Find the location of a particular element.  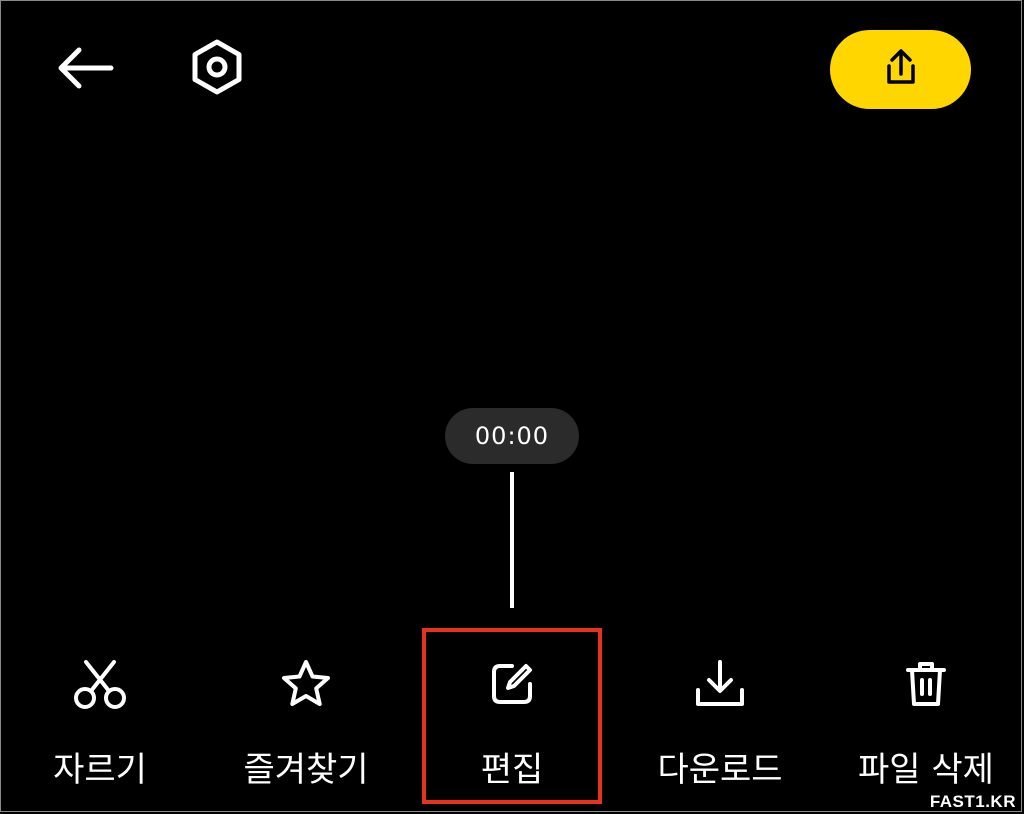

hexagon-settings-icon is located at coordinates (217, 69).